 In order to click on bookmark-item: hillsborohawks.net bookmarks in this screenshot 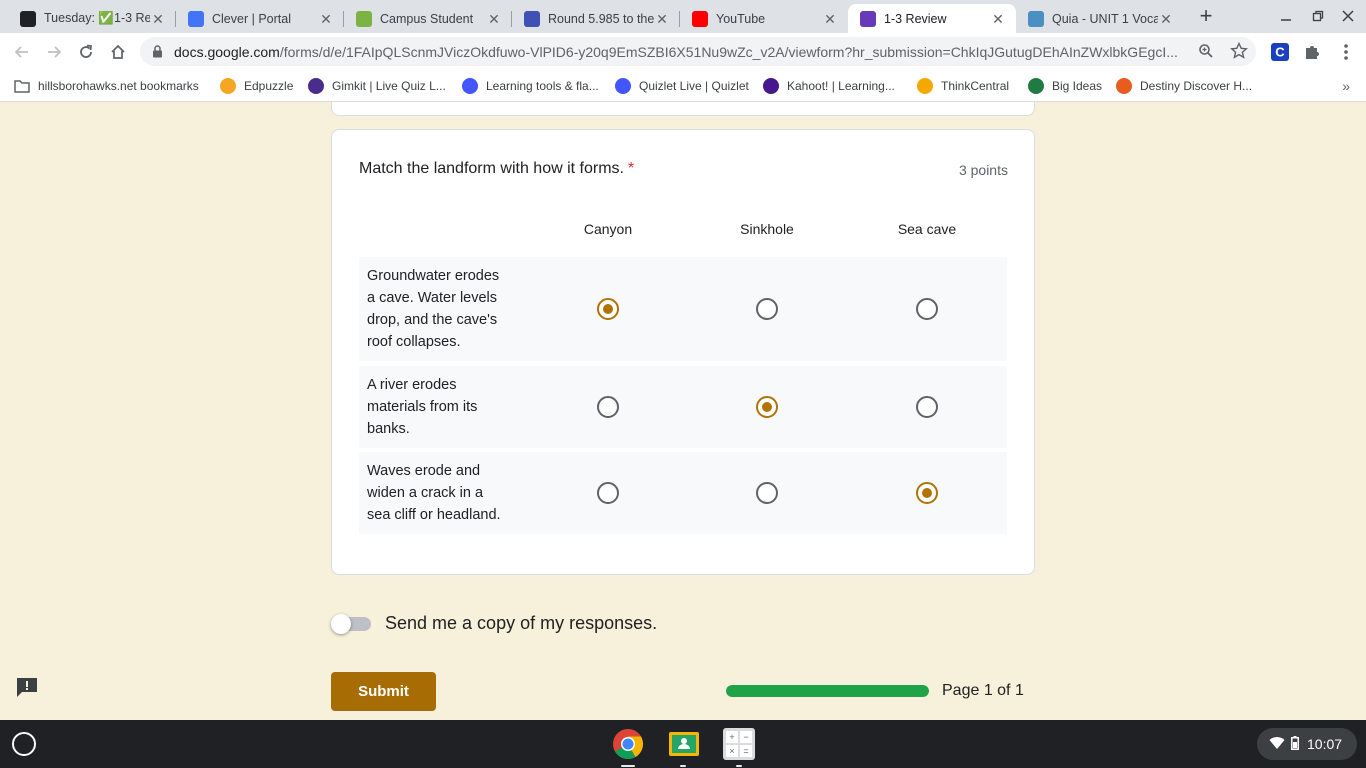, I will do `click(106, 86)`.